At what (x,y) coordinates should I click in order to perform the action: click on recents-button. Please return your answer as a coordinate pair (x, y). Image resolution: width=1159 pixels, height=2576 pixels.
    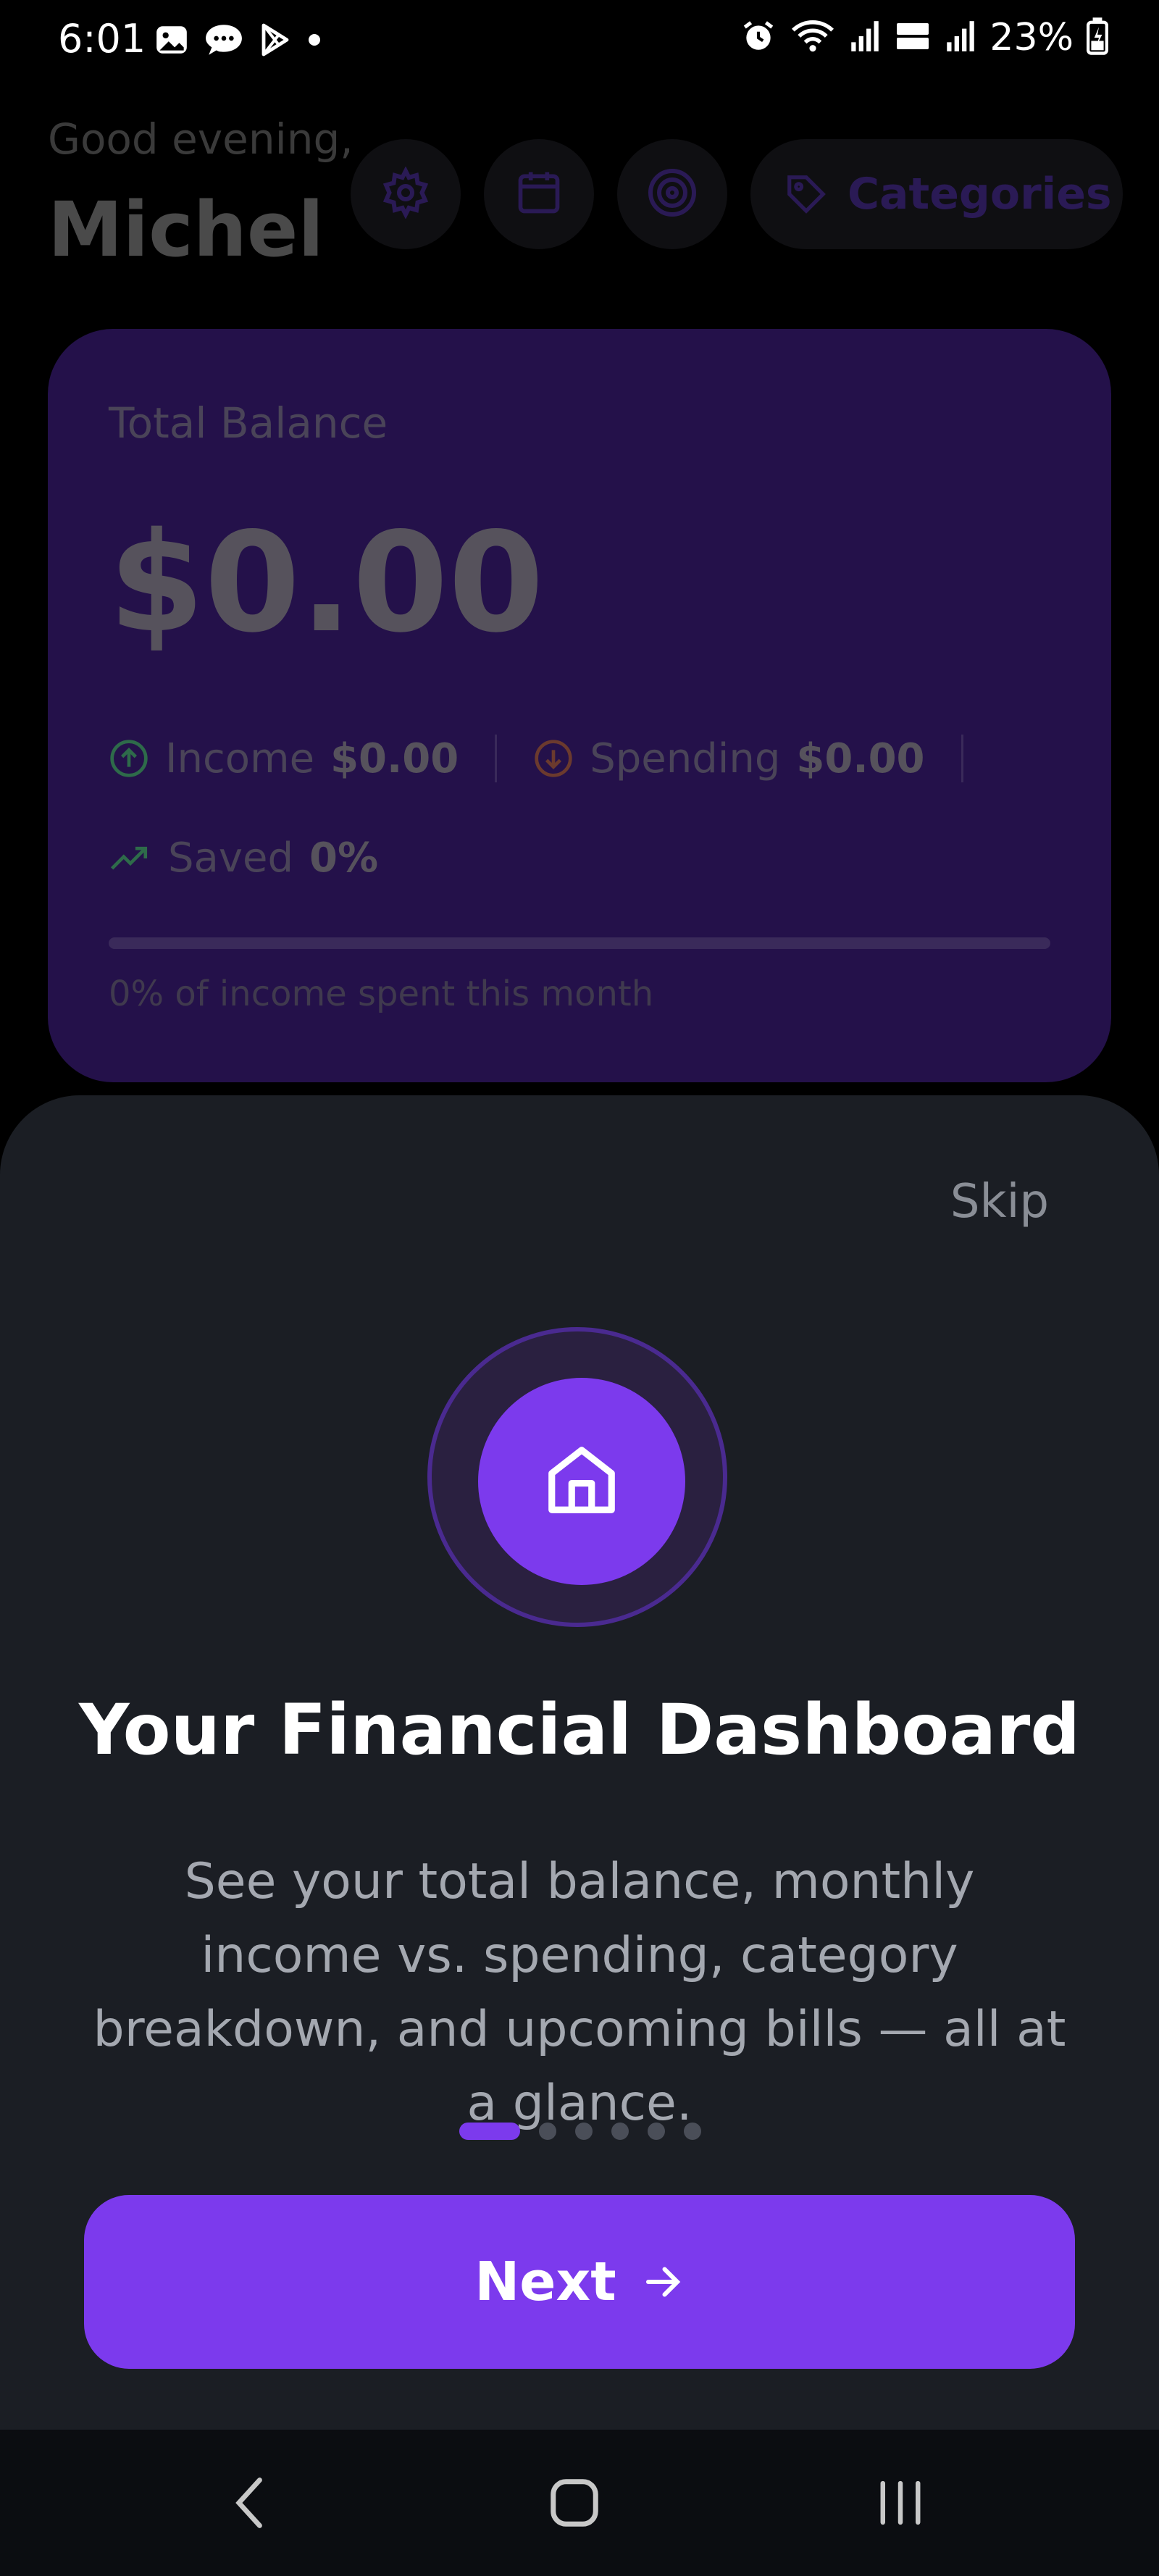
    Looking at the image, I should click on (900, 2504).